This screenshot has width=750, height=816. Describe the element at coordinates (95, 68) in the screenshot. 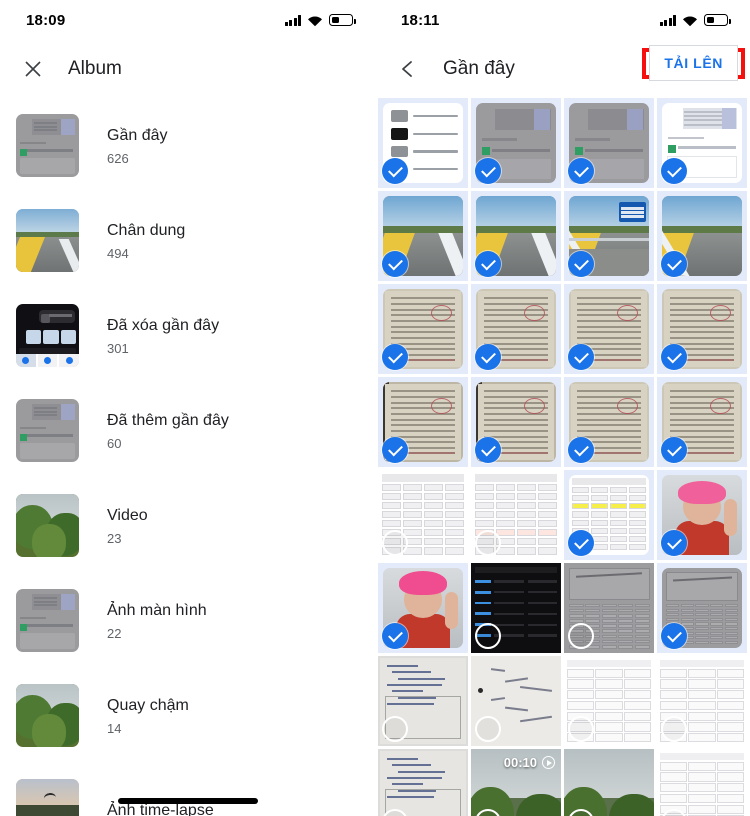

I see `page-title: Album` at that location.